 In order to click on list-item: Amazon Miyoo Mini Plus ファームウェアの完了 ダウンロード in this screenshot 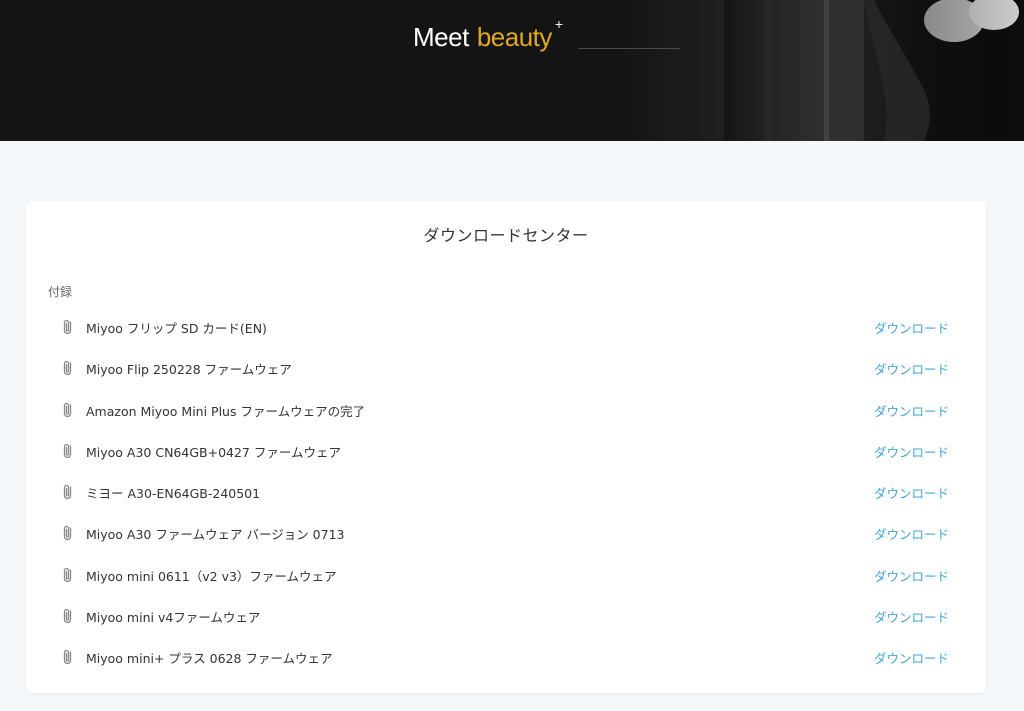, I will do `click(506, 409)`.